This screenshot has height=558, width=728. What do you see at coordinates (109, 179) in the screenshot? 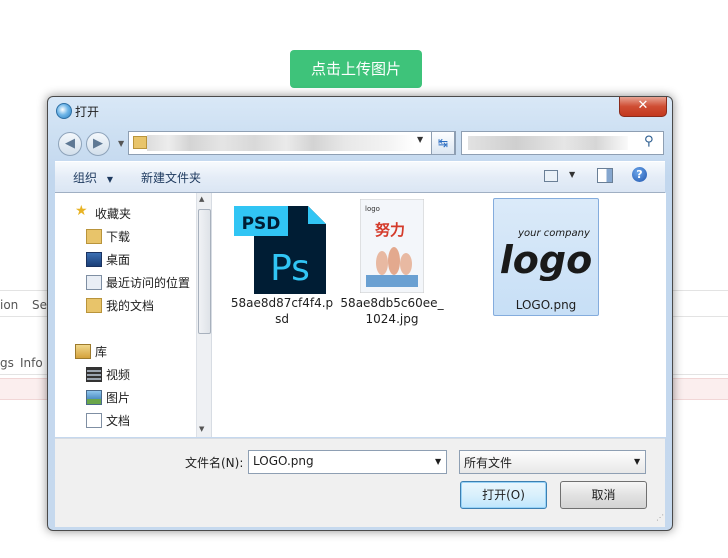
I see `chevron-down-icon: ▼` at bounding box center [109, 179].